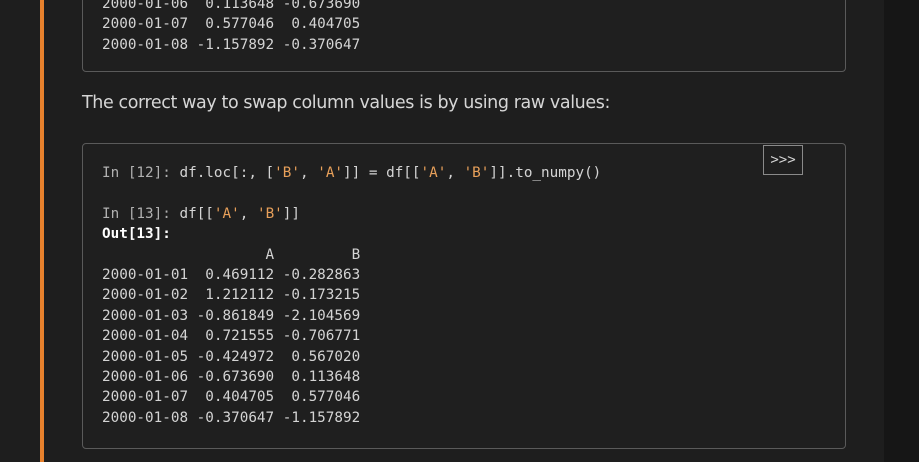 This screenshot has height=462, width=919. Describe the element at coordinates (231, 356) in the screenshot. I see `table-row: 2000-01-05 -0.424972 0.567020` at that location.